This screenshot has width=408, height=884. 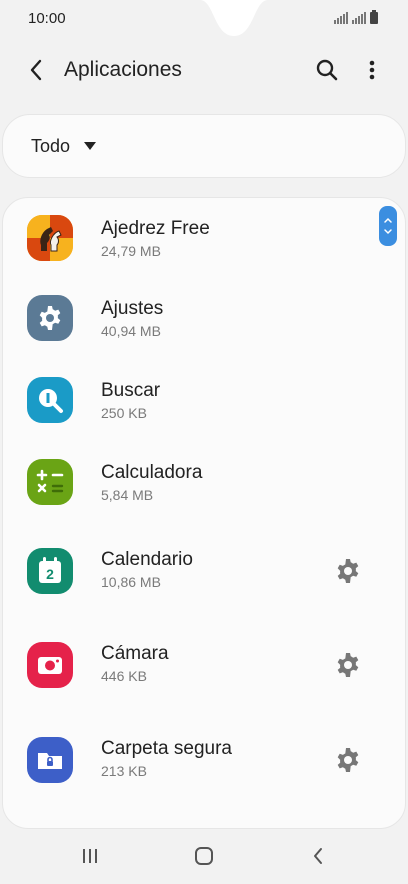 What do you see at coordinates (50, 574) in the screenshot?
I see `svg-text: 2` at bounding box center [50, 574].